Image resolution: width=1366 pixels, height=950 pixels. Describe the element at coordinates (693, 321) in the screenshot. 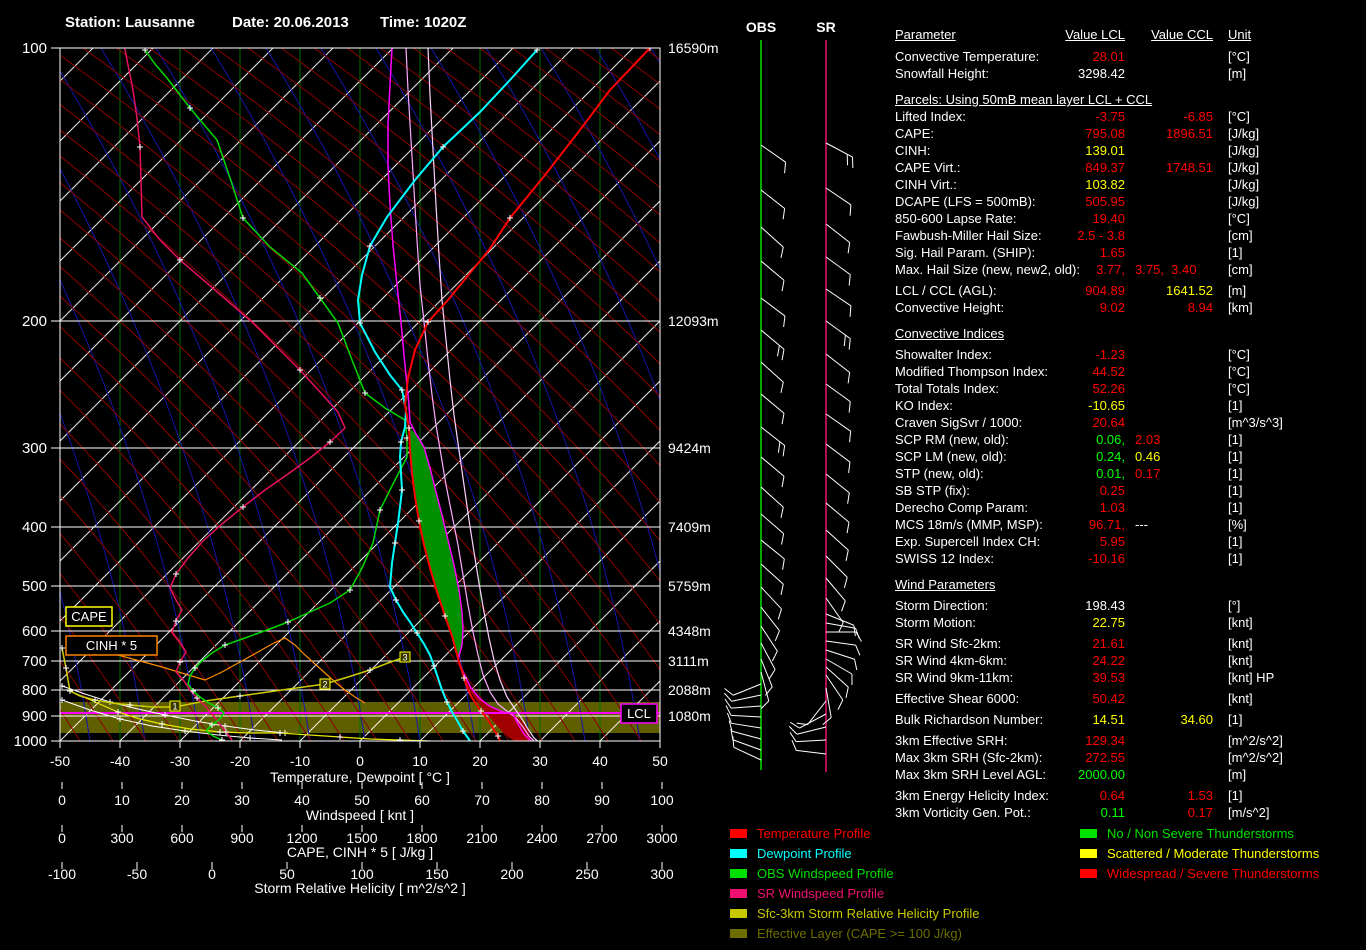

I see `svg-text: 12093m` at that location.